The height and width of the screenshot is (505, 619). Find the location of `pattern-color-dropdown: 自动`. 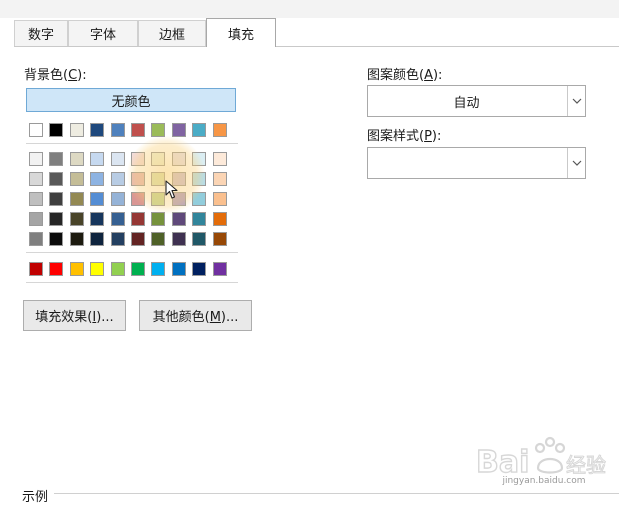

pattern-color-dropdown: 自动 is located at coordinates (476, 101).